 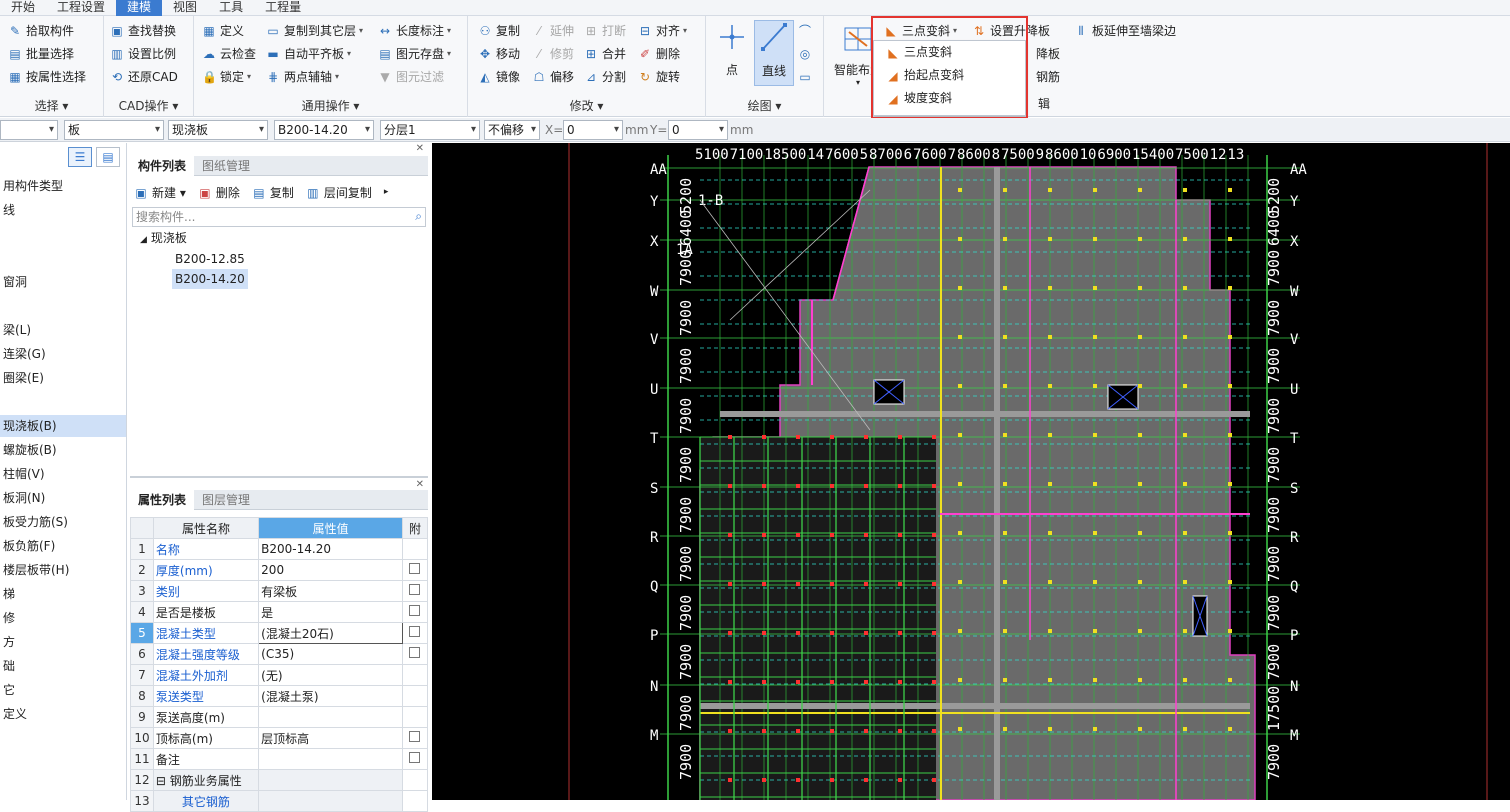 I want to click on lower-slab-partial: 降板, so click(x=1048, y=54).